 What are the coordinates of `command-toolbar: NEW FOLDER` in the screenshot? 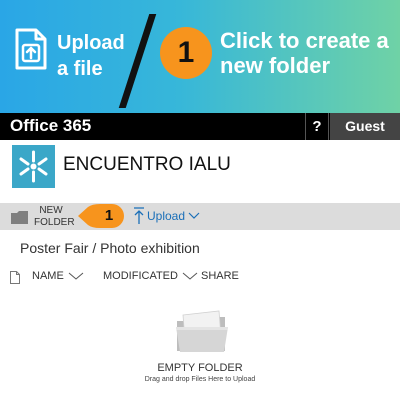 It's located at (200, 216).